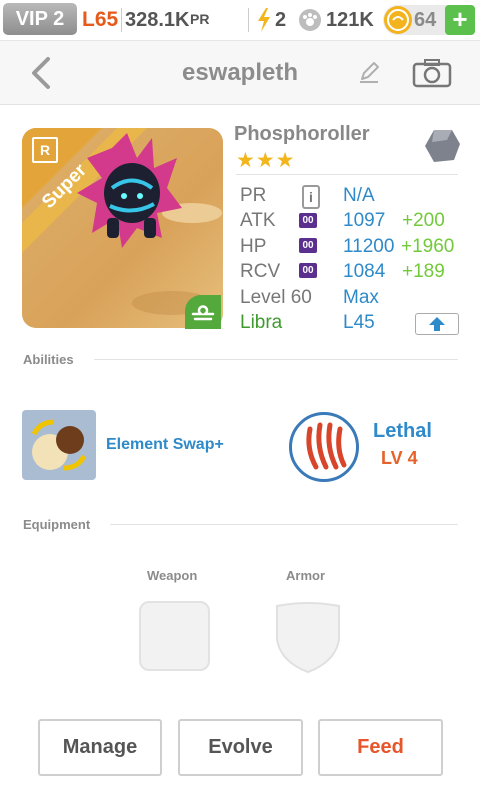  Describe the element at coordinates (350, 20) in the screenshot. I see `paw-count: 121K` at that location.